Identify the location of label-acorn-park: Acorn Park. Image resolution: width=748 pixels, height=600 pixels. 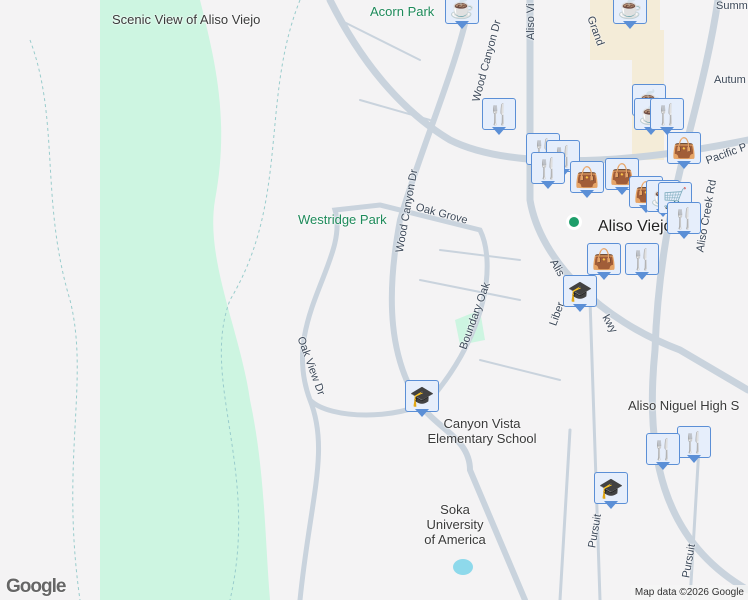
(402, 11).